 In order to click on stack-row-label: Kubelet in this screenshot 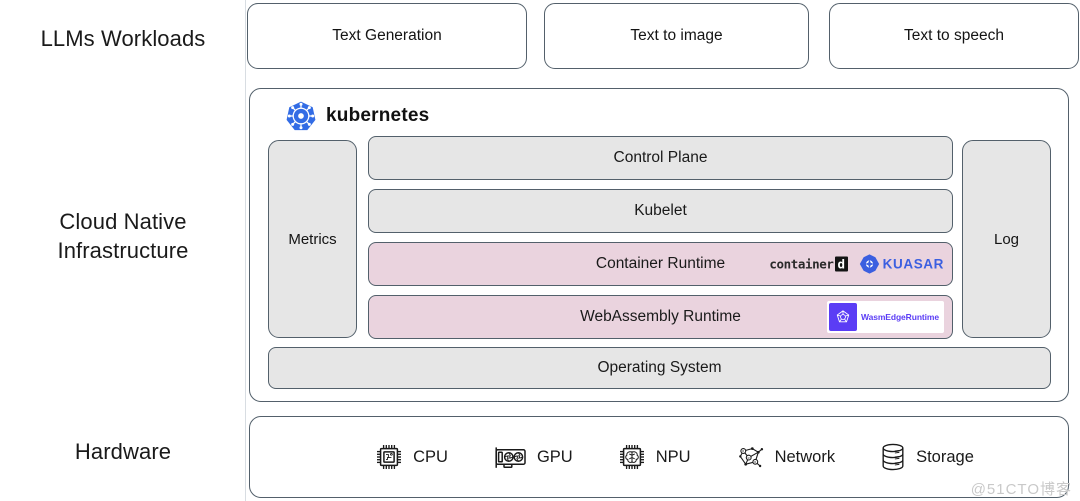, I will do `click(660, 210)`.